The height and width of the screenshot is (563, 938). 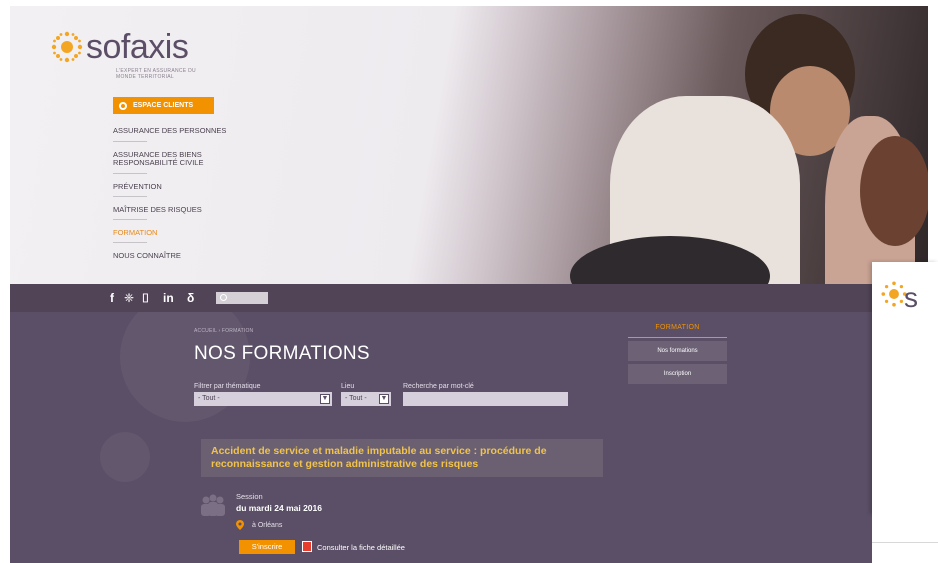 I want to click on popup-brand-initial: s, so click(x=911, y=297).